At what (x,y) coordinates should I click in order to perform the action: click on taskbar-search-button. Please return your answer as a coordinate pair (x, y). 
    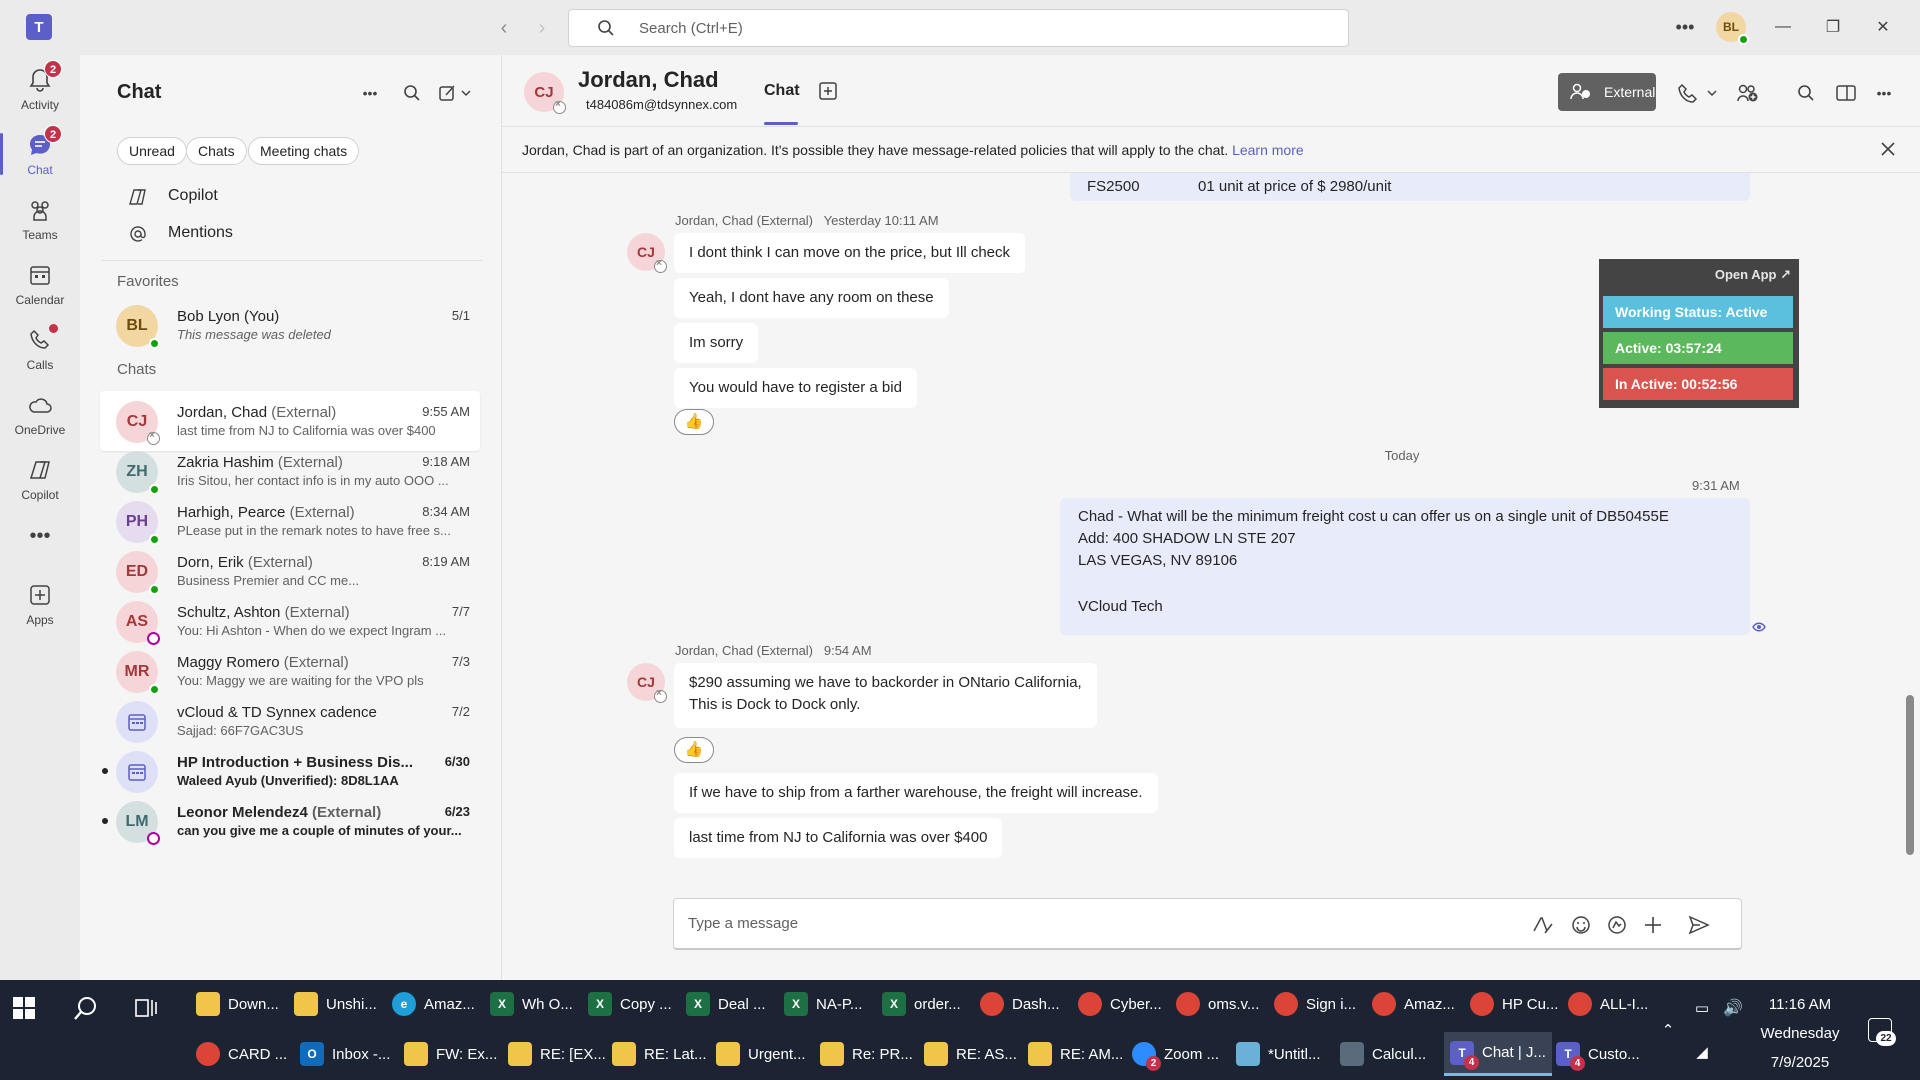
    Looking at the image, I should click on (90, 1008).